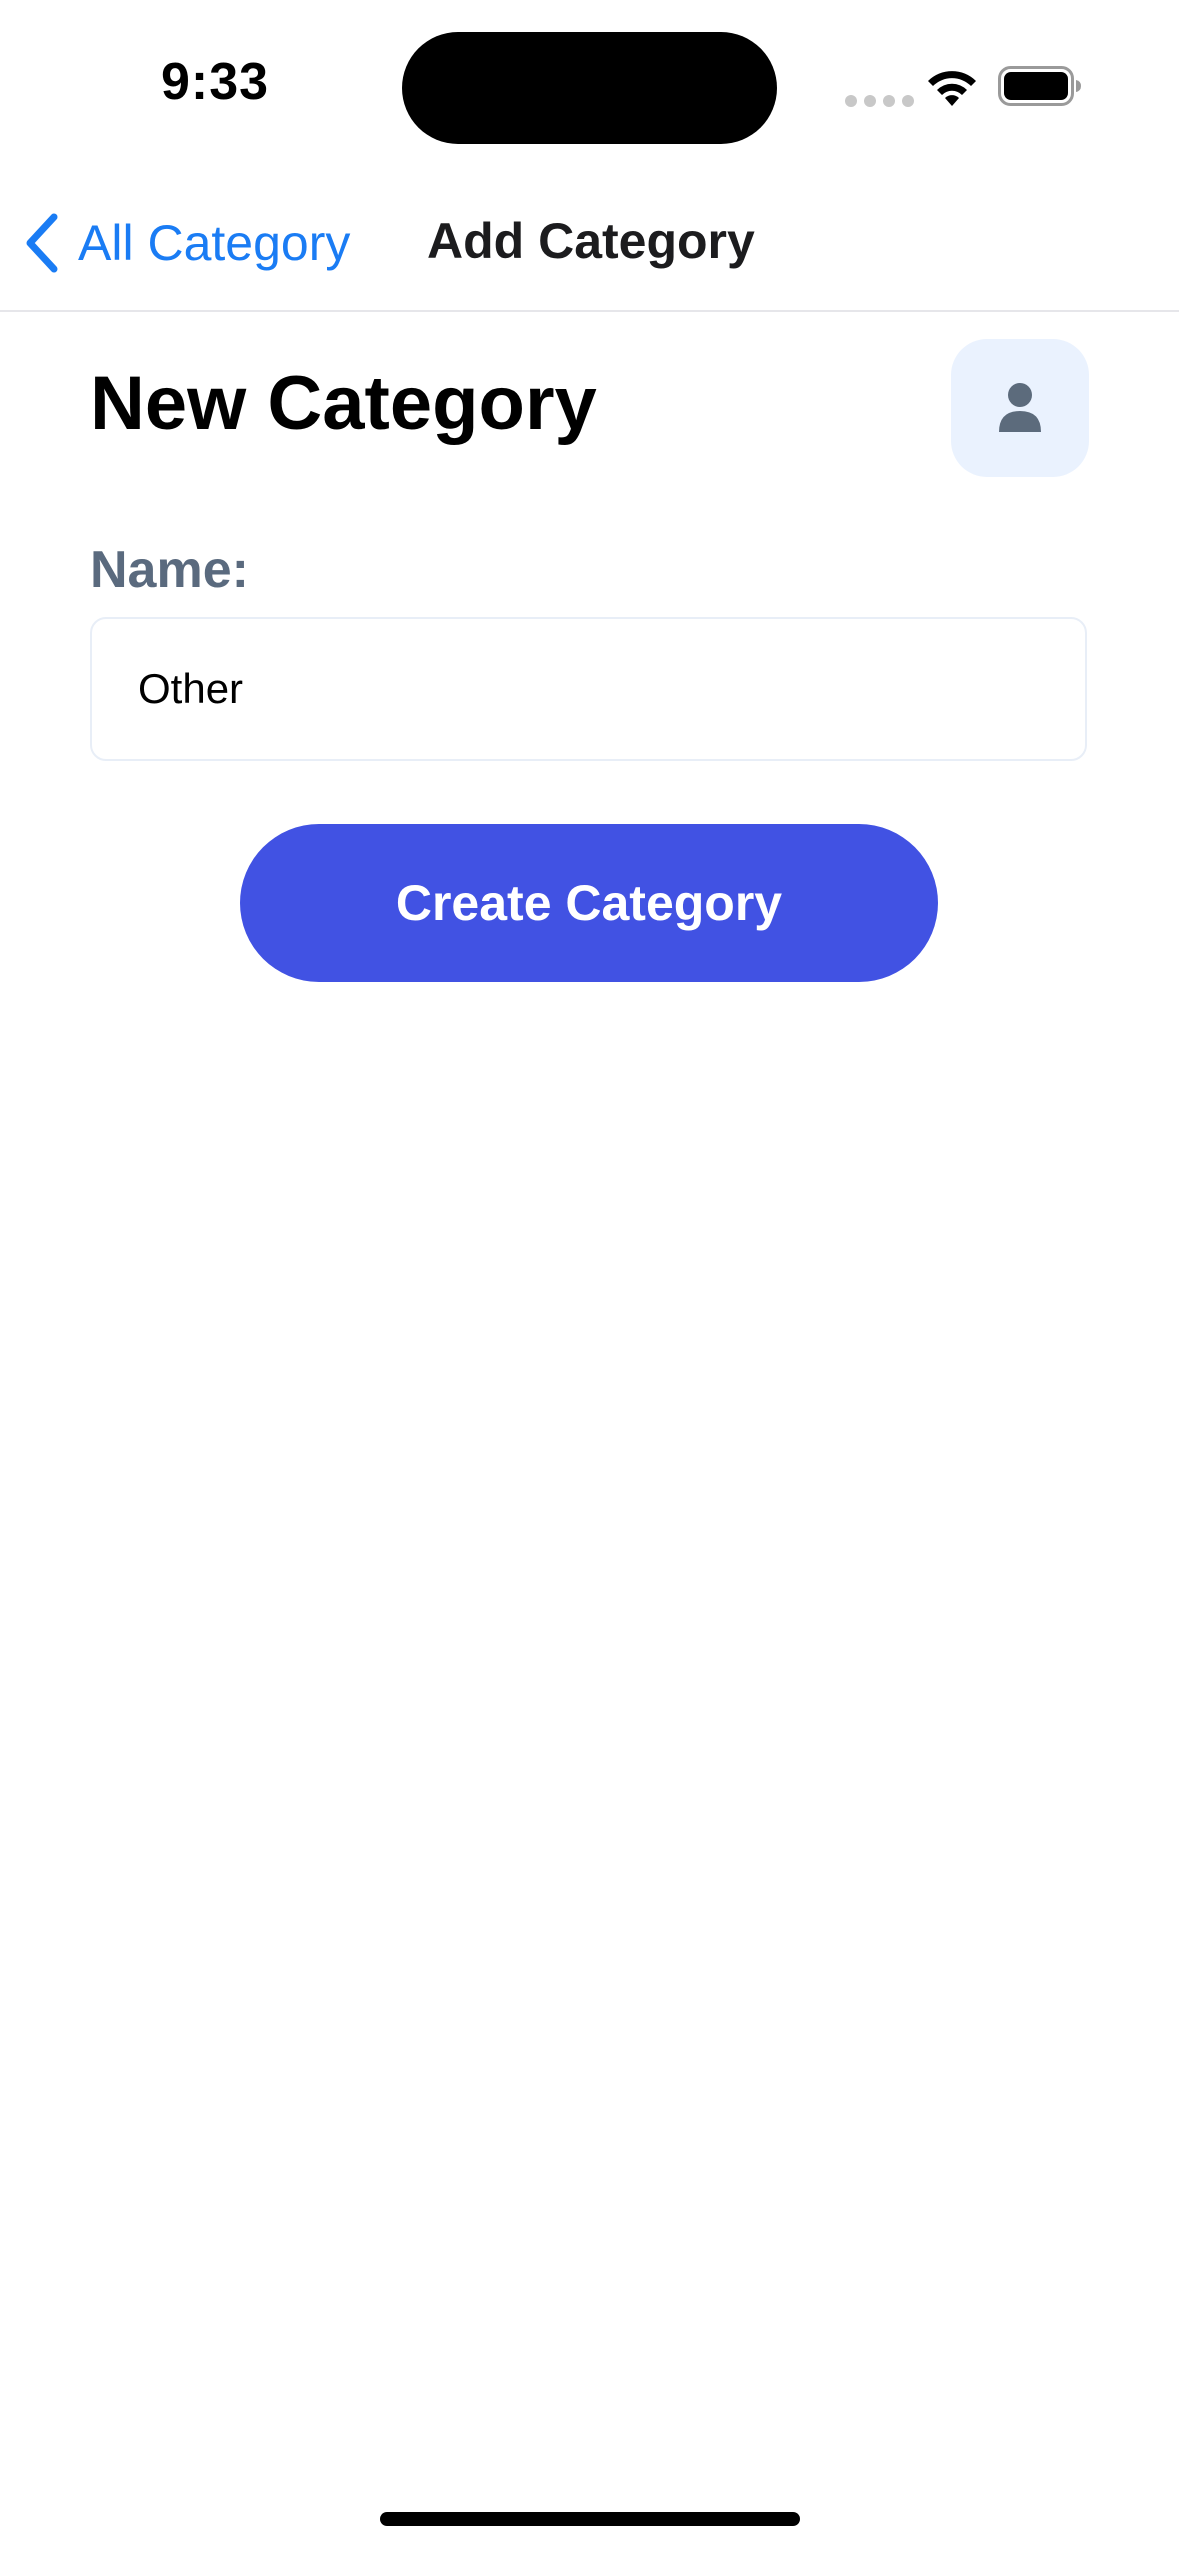 The image size is (1179, 2556). I want to click on dynamic-island, so click(589, 88).